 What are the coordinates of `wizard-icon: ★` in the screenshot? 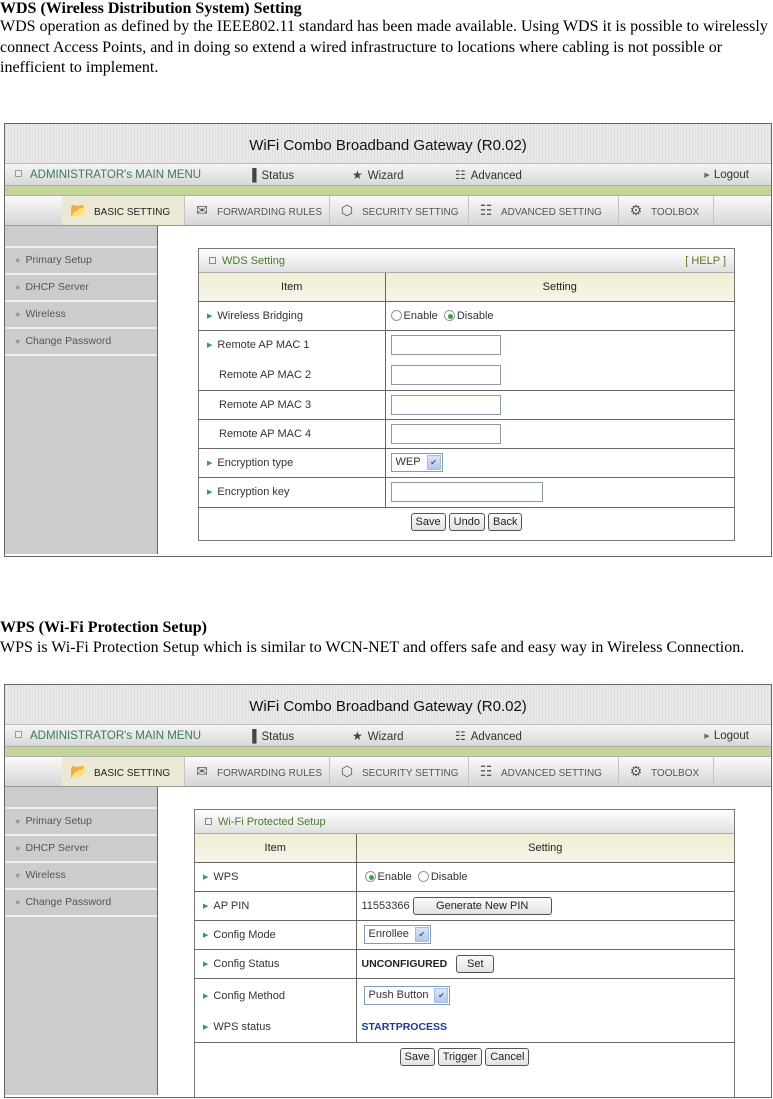 It's located at (357, 175).